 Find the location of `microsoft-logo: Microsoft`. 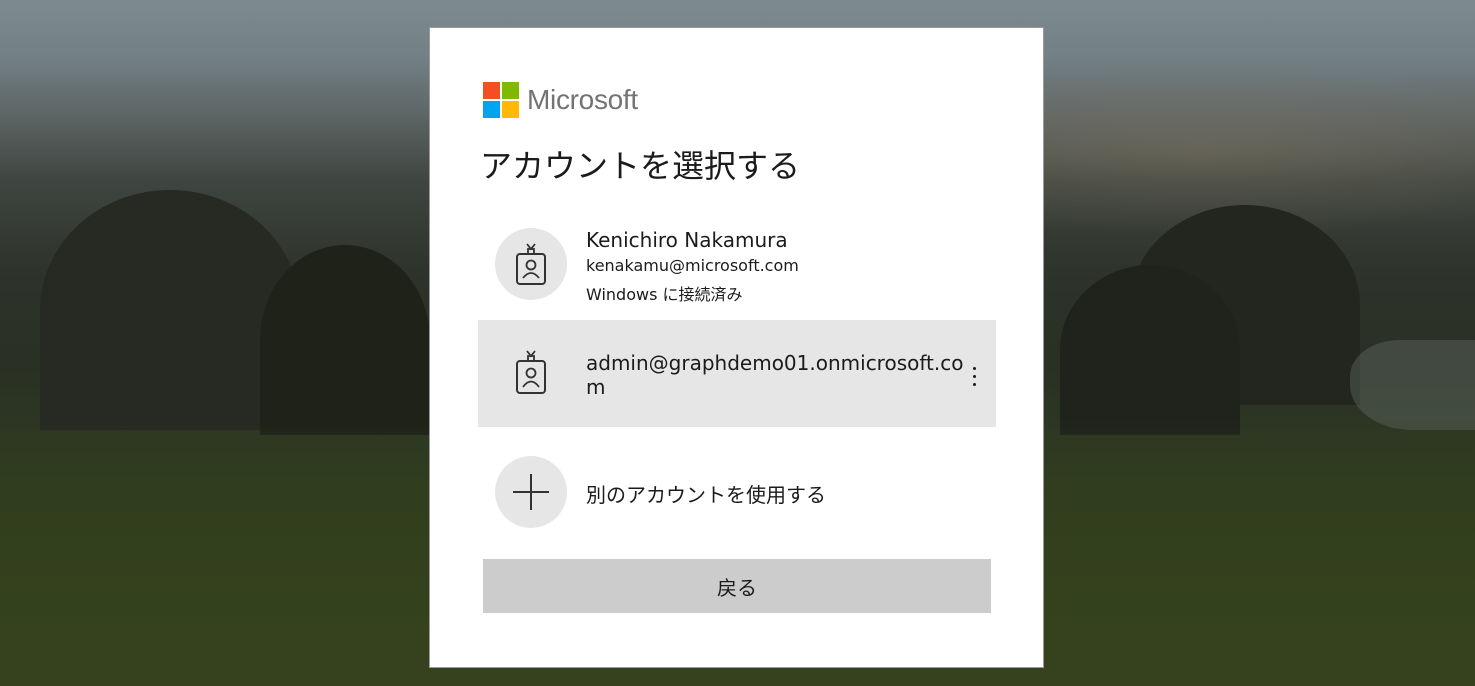

microsoft-logo: Microsoft is located at coordinates (560, 100).